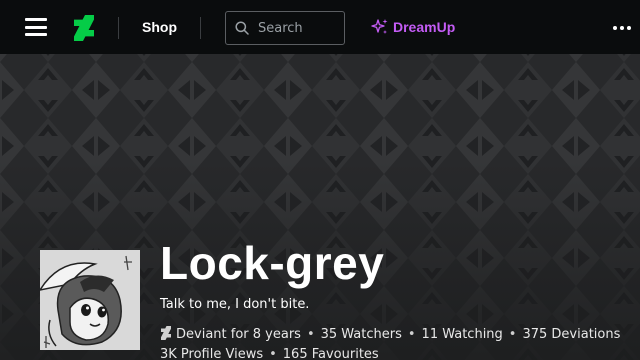  What do you see at coordinates (84, 28) in the screenshot?
I see `deviantart-logo-icon` at bounding box center [84, 28].